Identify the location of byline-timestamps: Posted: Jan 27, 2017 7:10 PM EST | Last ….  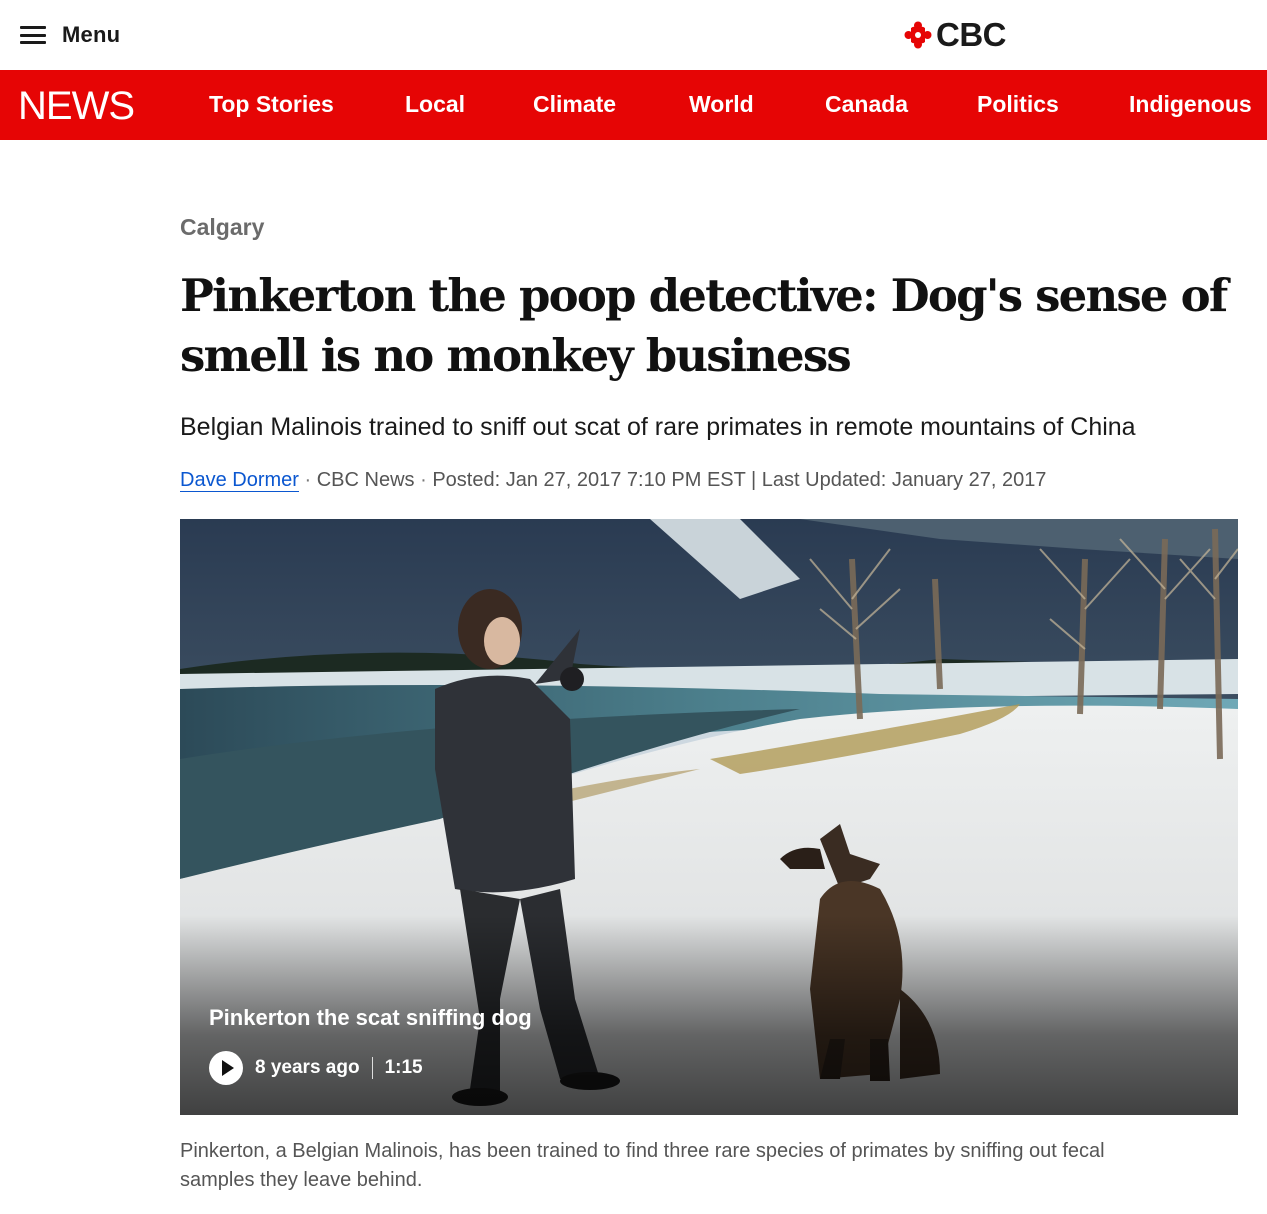
(739, 480).